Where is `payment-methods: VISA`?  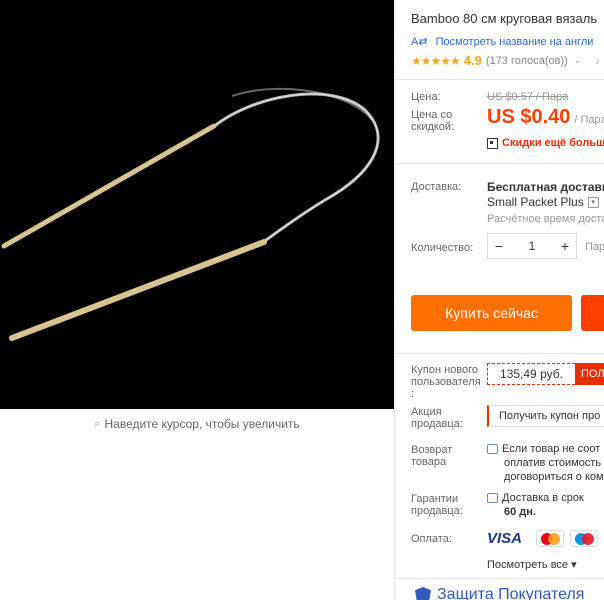 payment-methods: VISA is located at coordinates (545, 538).